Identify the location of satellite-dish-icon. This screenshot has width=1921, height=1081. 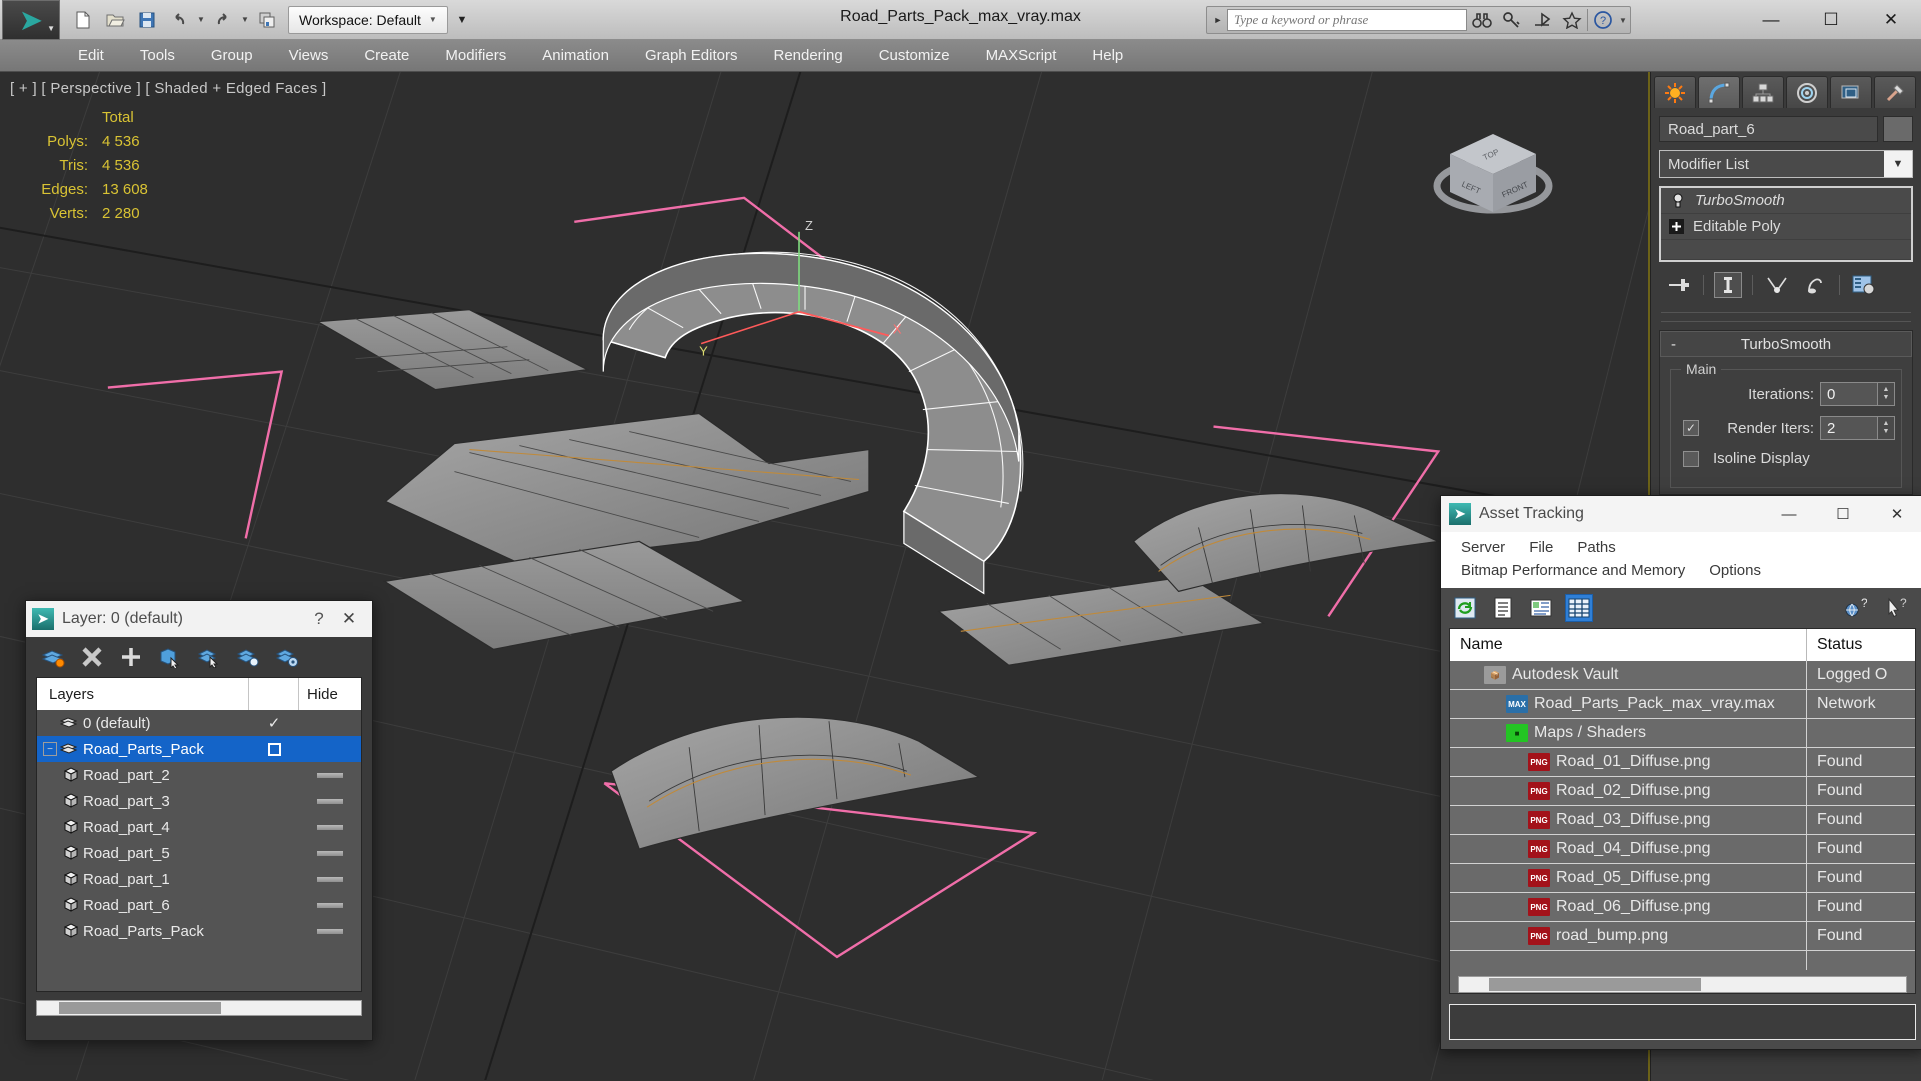
(1542, 20).